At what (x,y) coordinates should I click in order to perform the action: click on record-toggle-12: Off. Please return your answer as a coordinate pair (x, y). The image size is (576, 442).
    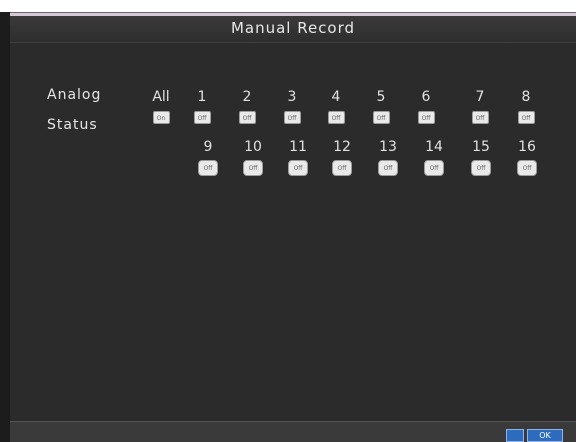
    Looking at the image, I should click on (342, 168).